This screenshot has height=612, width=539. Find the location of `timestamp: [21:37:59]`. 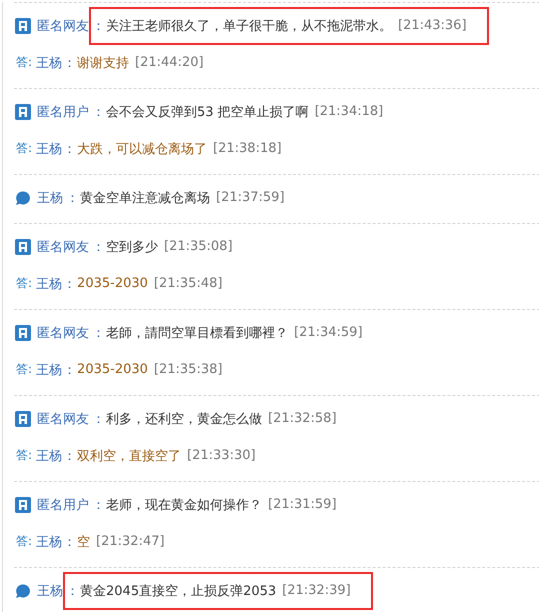

timestamp: [21:37:59] is located at coordinates (250, 197).